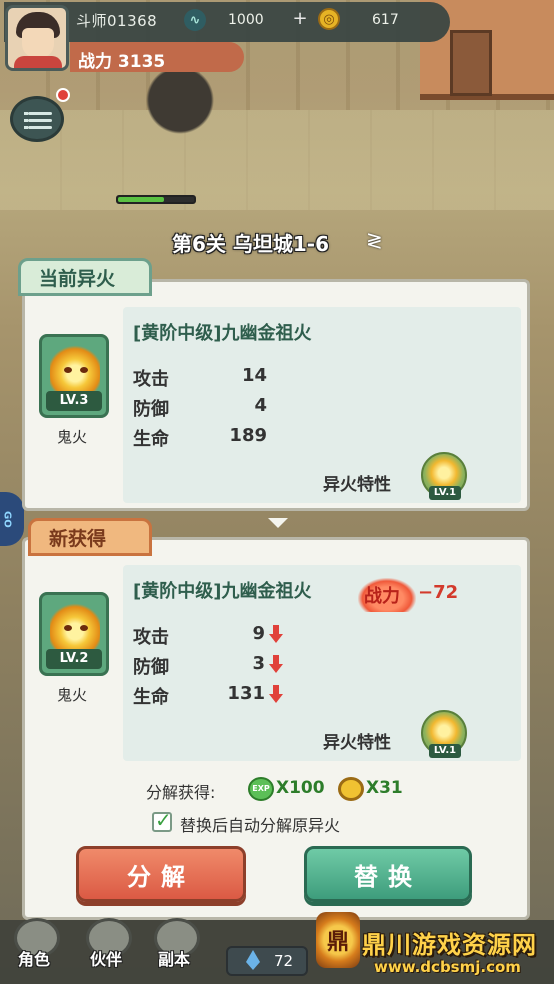  What do you see at coordinates (278, 523) in the screenshot?
I see `arrow-down-icon` at bounding box center [278, 523].